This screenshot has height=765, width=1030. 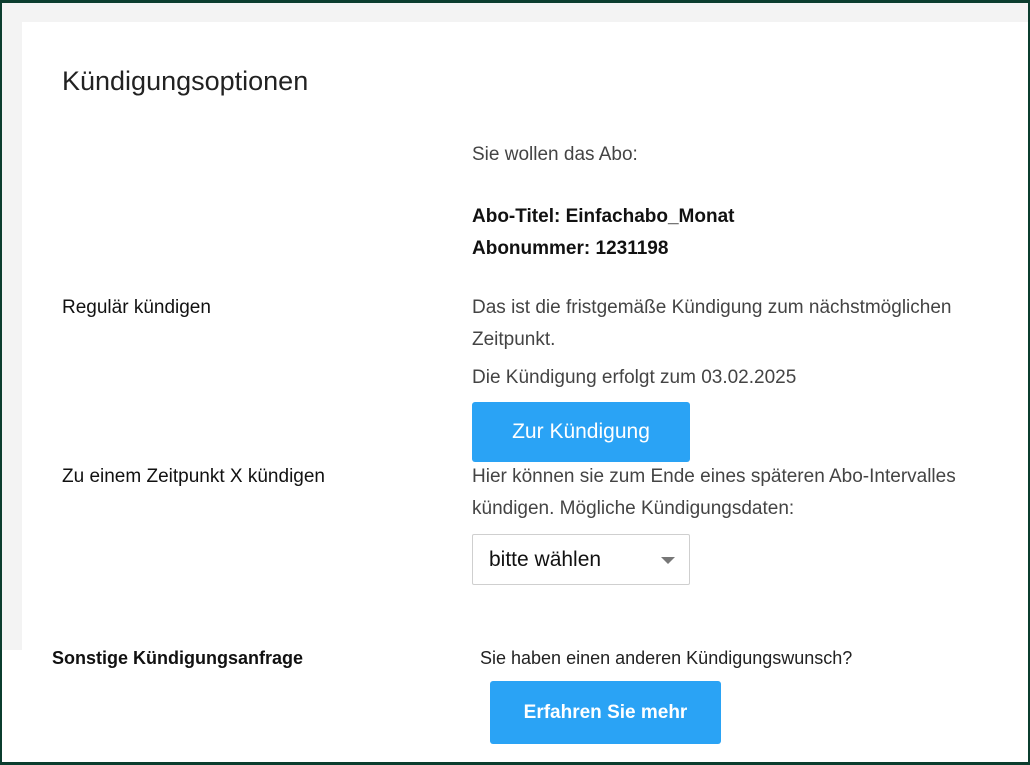 I want to click on chevron-down-icon, so click(x=668, y=560).